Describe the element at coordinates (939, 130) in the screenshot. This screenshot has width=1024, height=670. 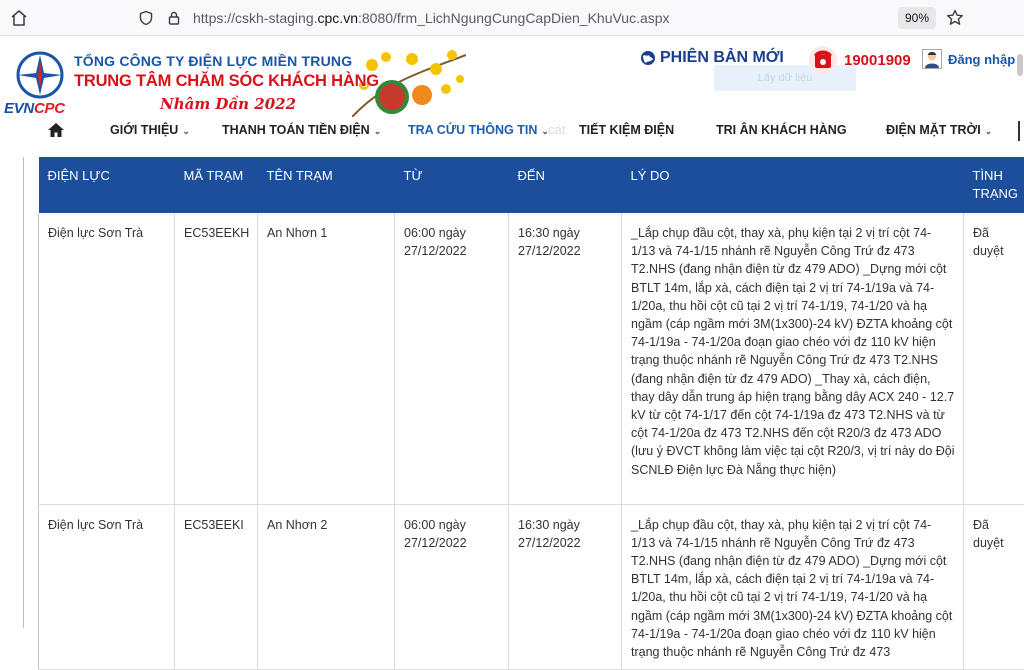
I see `nav-item-dien-mat-troi: ĐIỆN MẶT TRỜI⌄` at that location.